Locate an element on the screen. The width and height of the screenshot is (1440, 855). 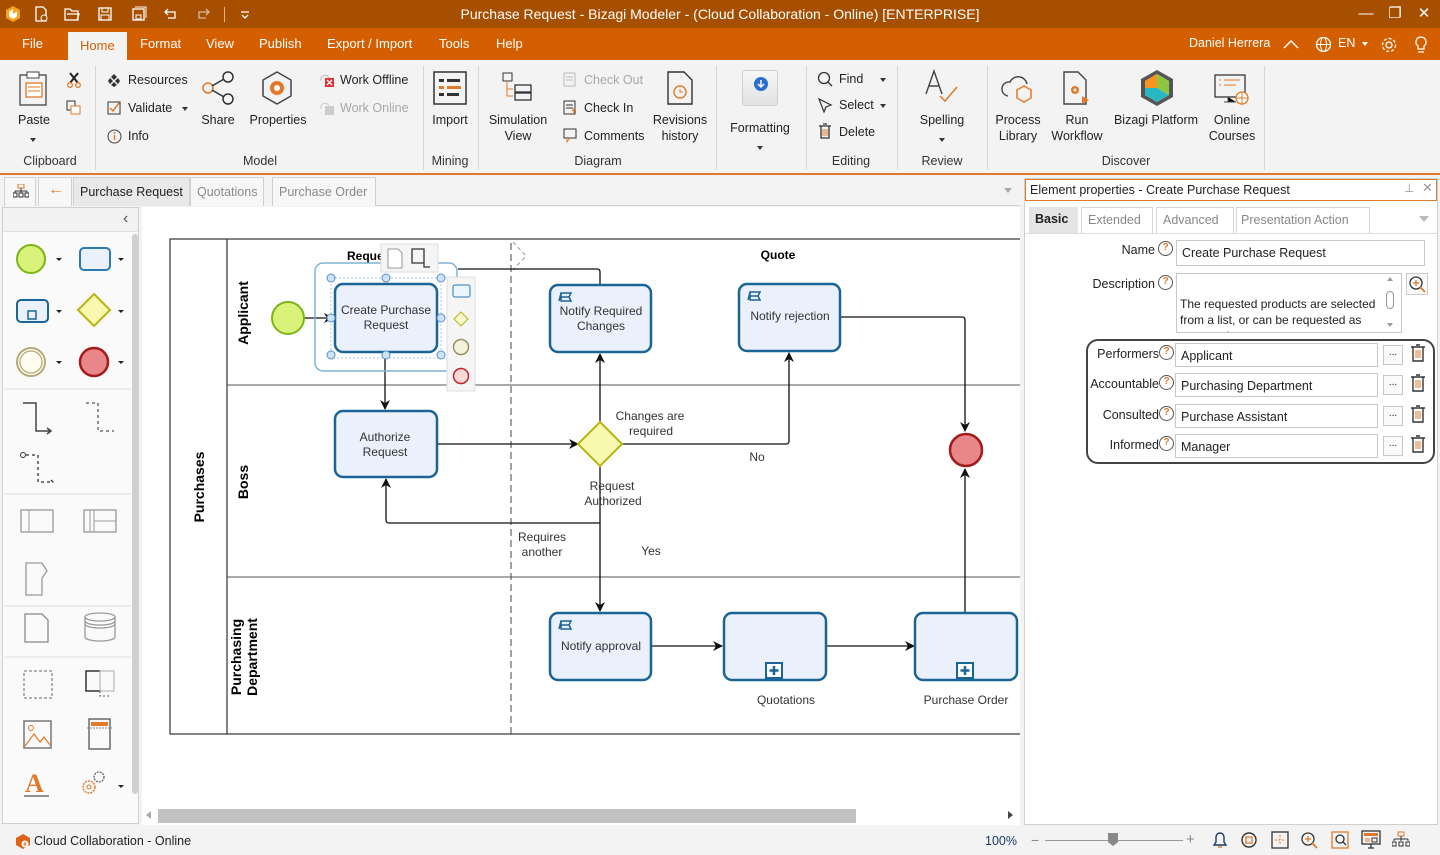
language-dropdown-icon is located at coordinates (1365, 44).